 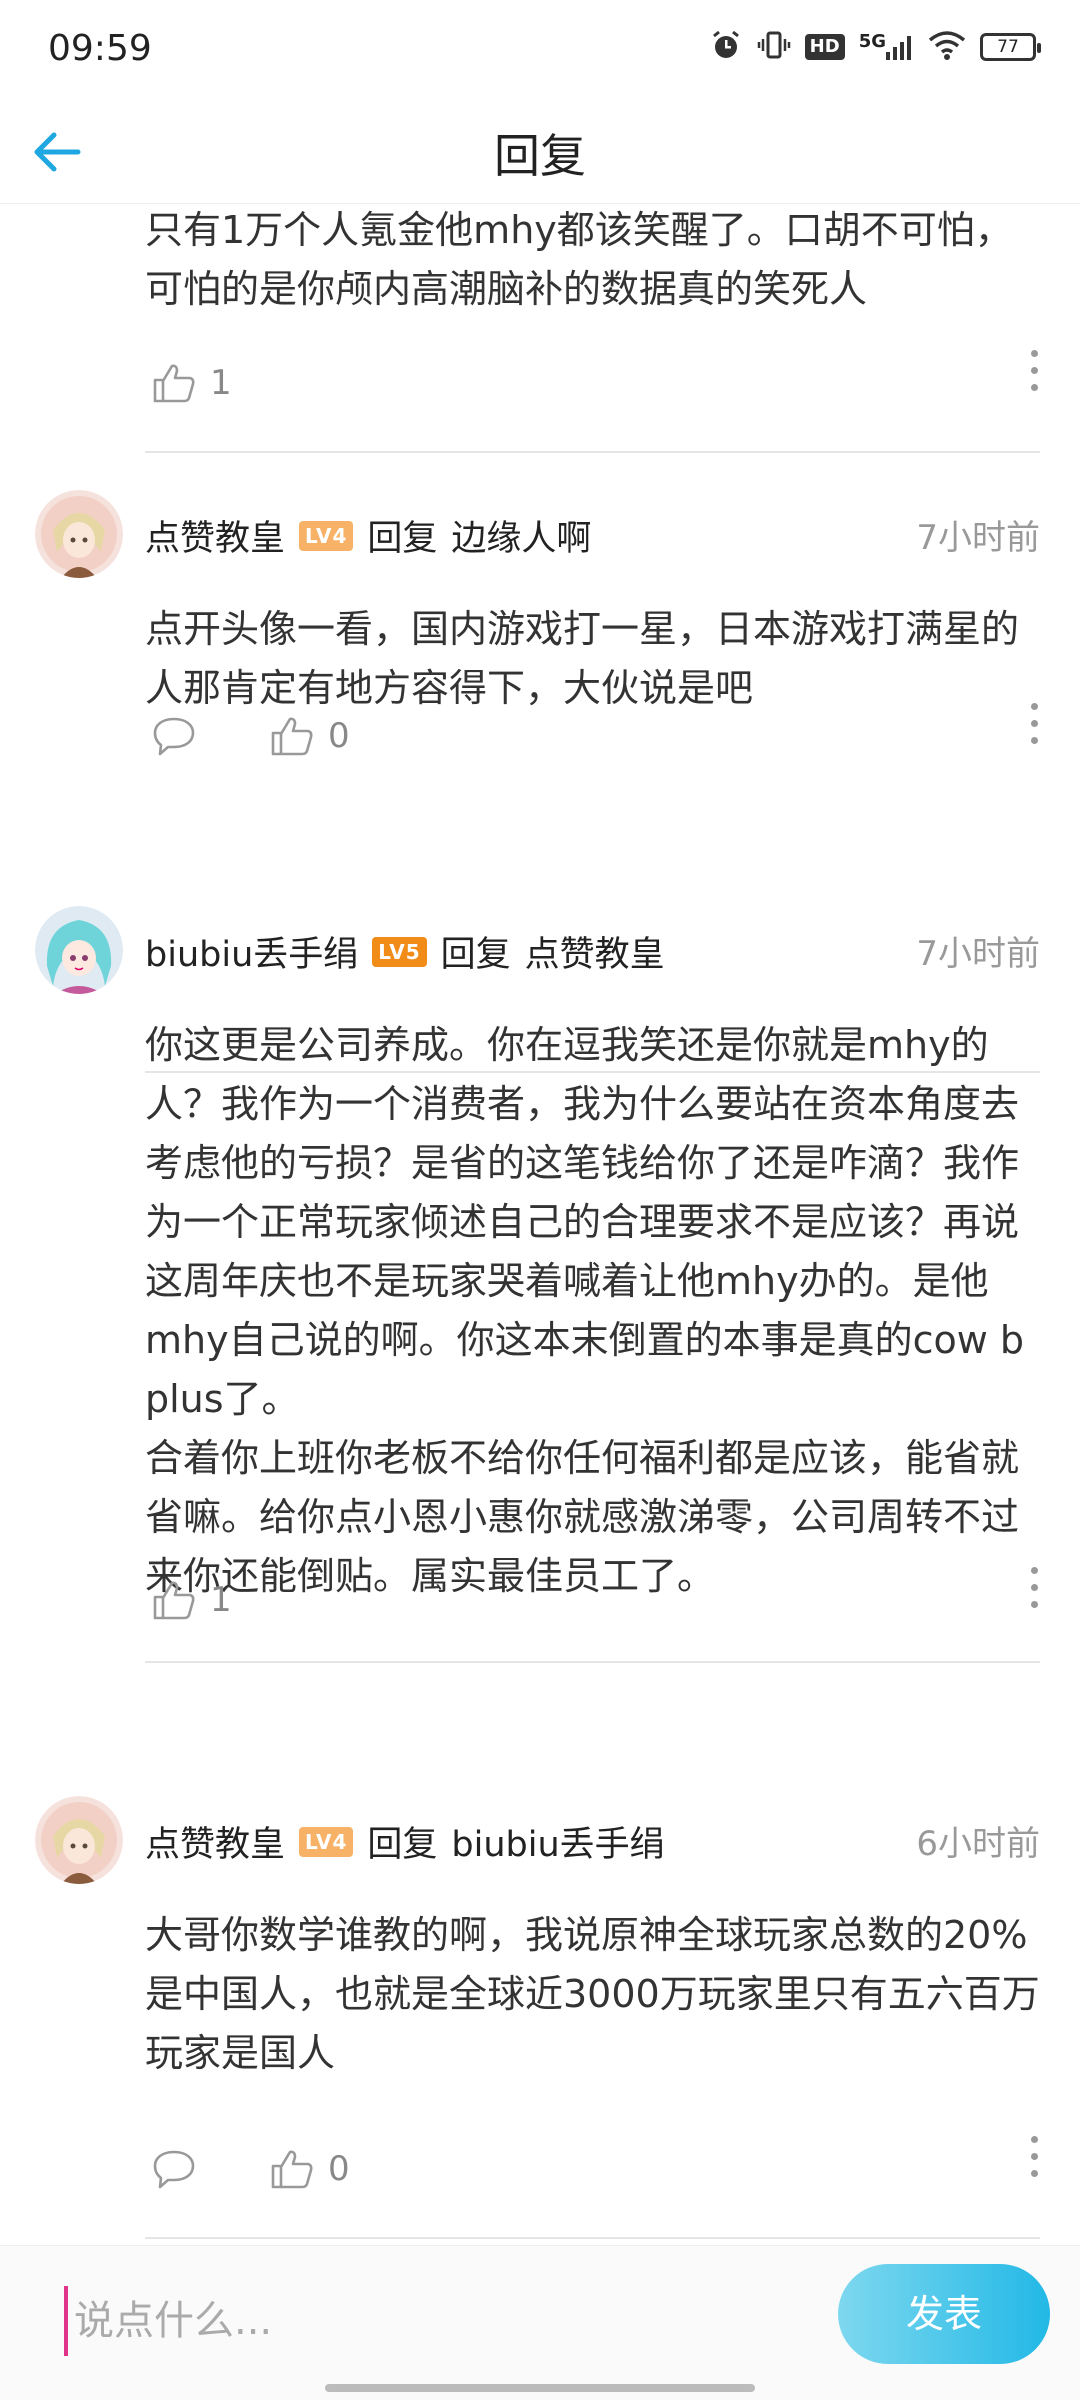 What do you see at coordinates (521, 535) in the screenshot?
I see `reply-target: 边缘人啊` at bounding box center [521, 535].